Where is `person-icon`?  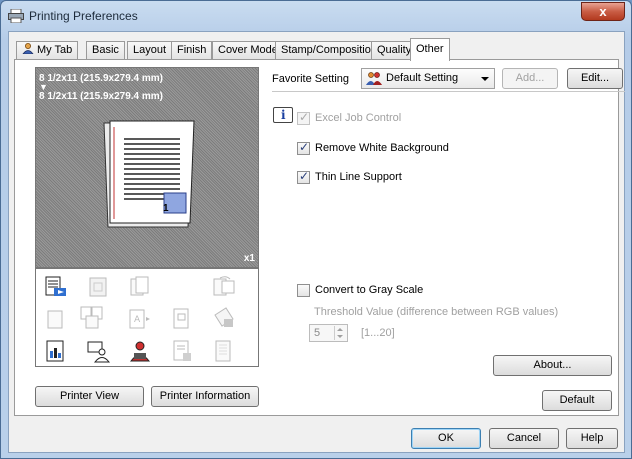
person-icon is located at coordinates (28, 48).